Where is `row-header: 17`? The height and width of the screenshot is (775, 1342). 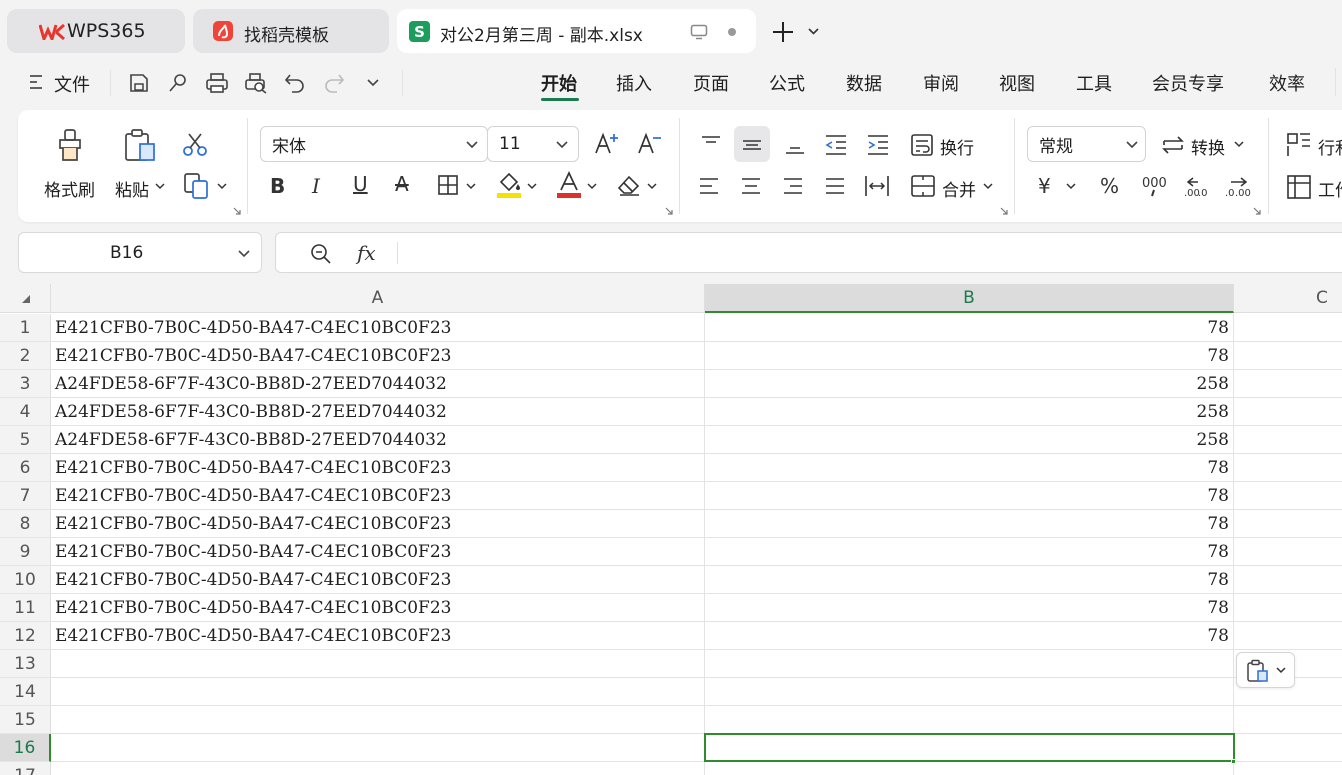
row-header: 17 is located at coordinates (25, 768).